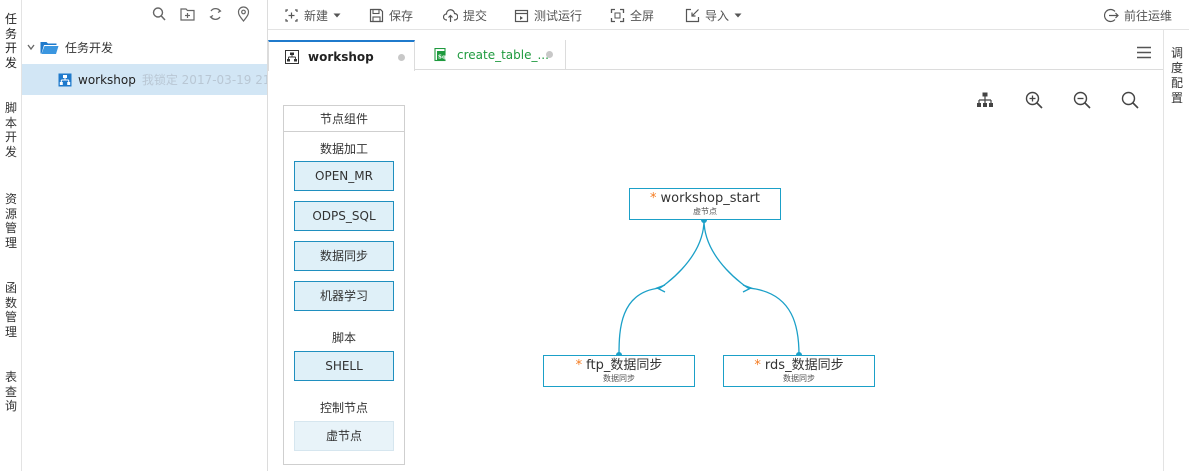  I want to click on node-title: * rds_数据同步, so click(799, 366).